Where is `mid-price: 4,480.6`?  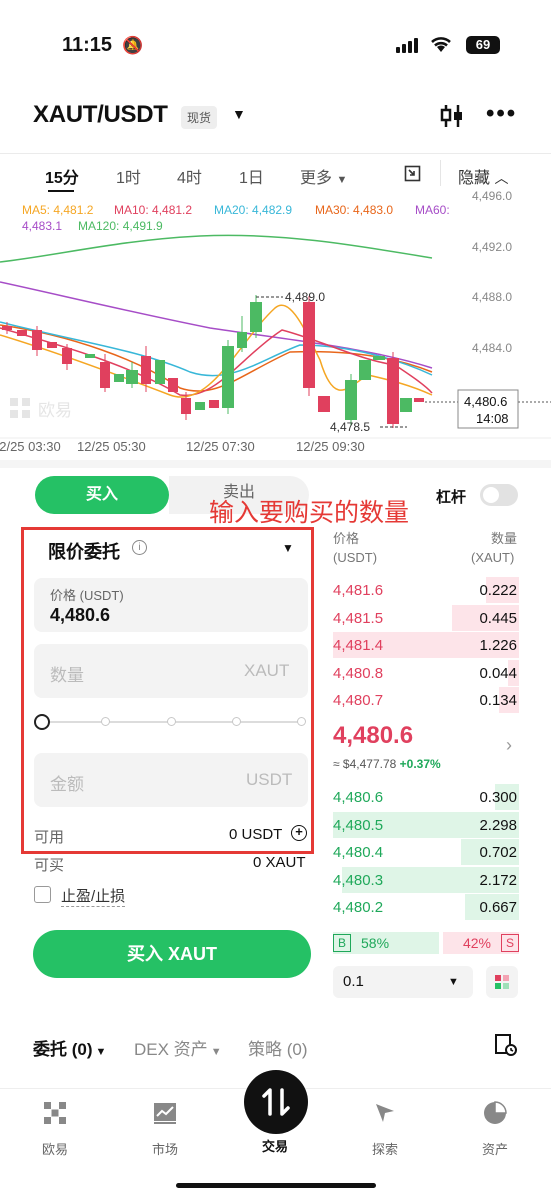 mid-price: 4,480.6 is located at coordinates (373, 736).